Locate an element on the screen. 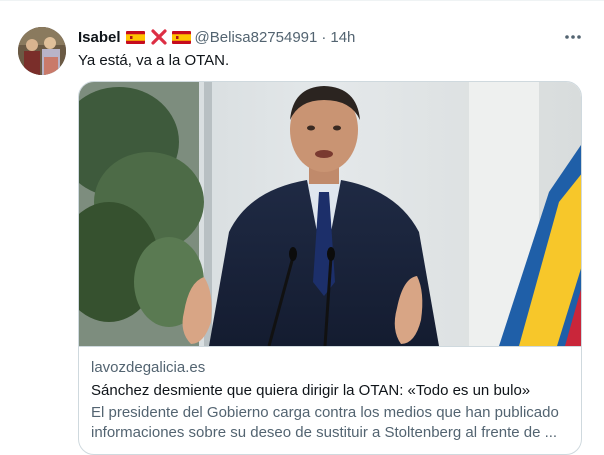  tweet-text: Ya está, va a la OTAN. is located at coordinates (154, 60).